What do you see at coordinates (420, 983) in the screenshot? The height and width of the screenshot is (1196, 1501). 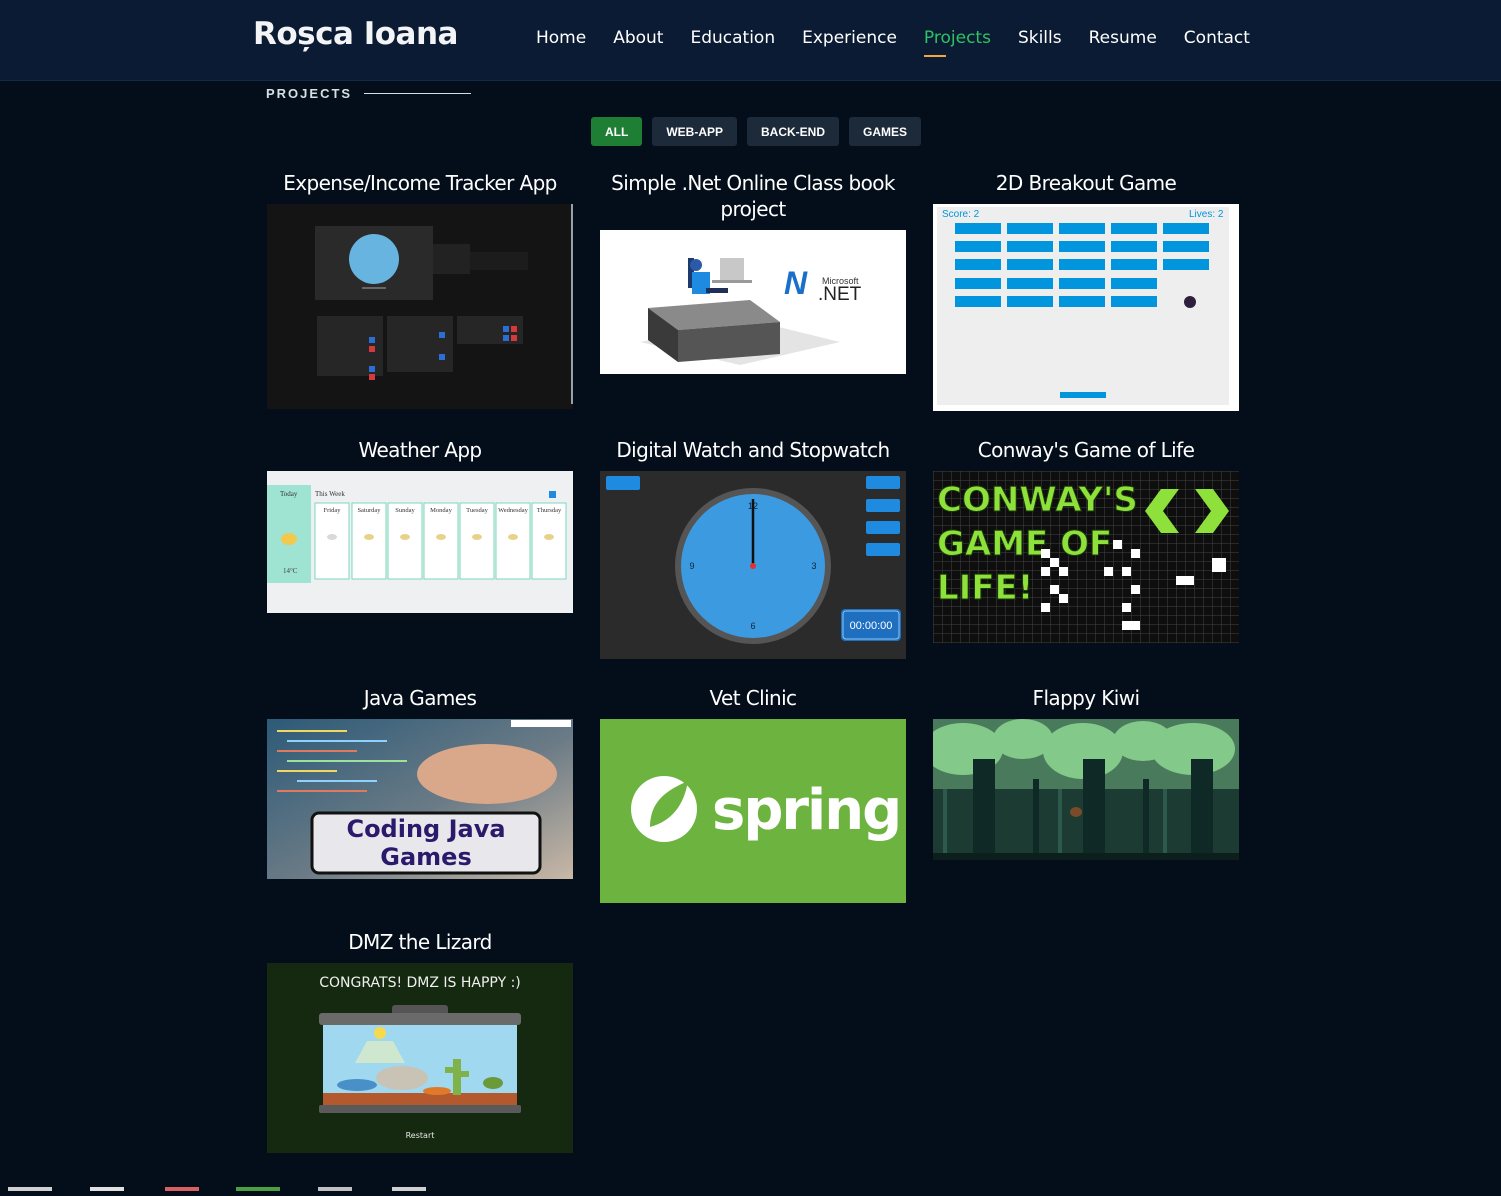 I see `dmz-message: CONGRATS! DMZ IS HAPPY :)` at bounding box center [420, 983].